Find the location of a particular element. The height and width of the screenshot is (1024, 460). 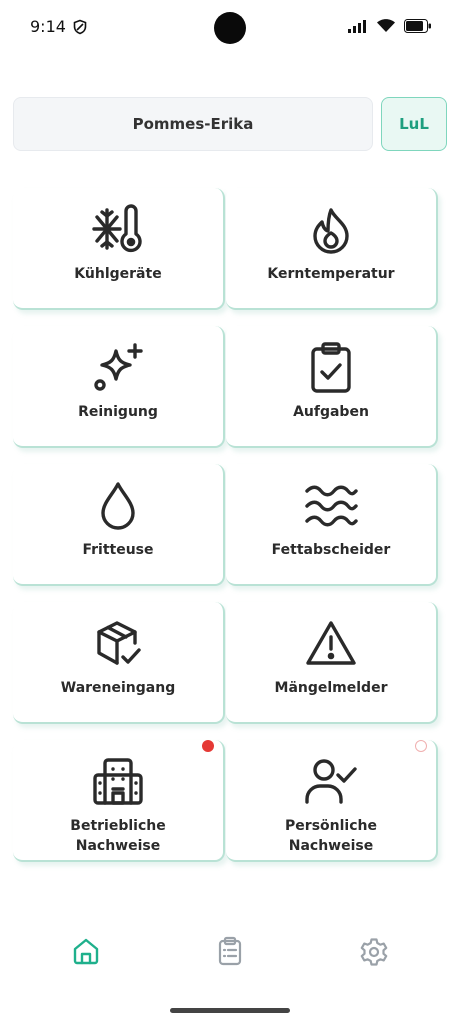

user-profile-button: LuL is located at coordinates (414, 124).